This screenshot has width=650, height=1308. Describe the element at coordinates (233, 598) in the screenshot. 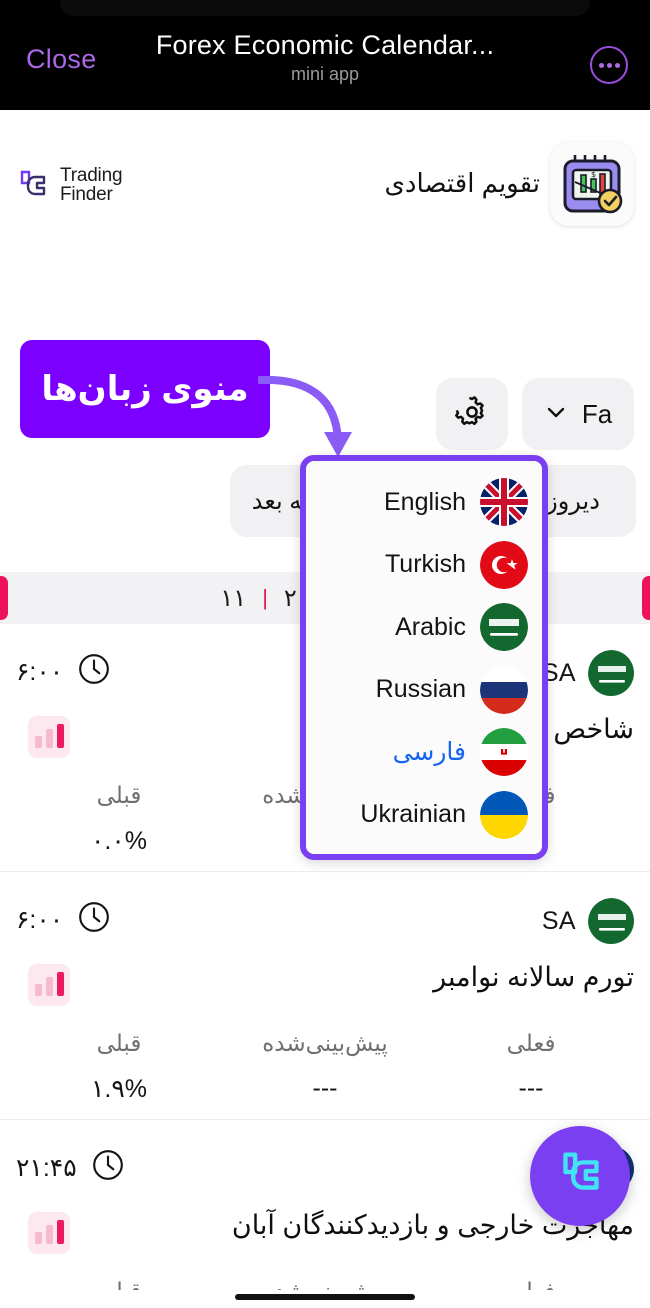

I see `date-strip-left-text: ١١` at that location.